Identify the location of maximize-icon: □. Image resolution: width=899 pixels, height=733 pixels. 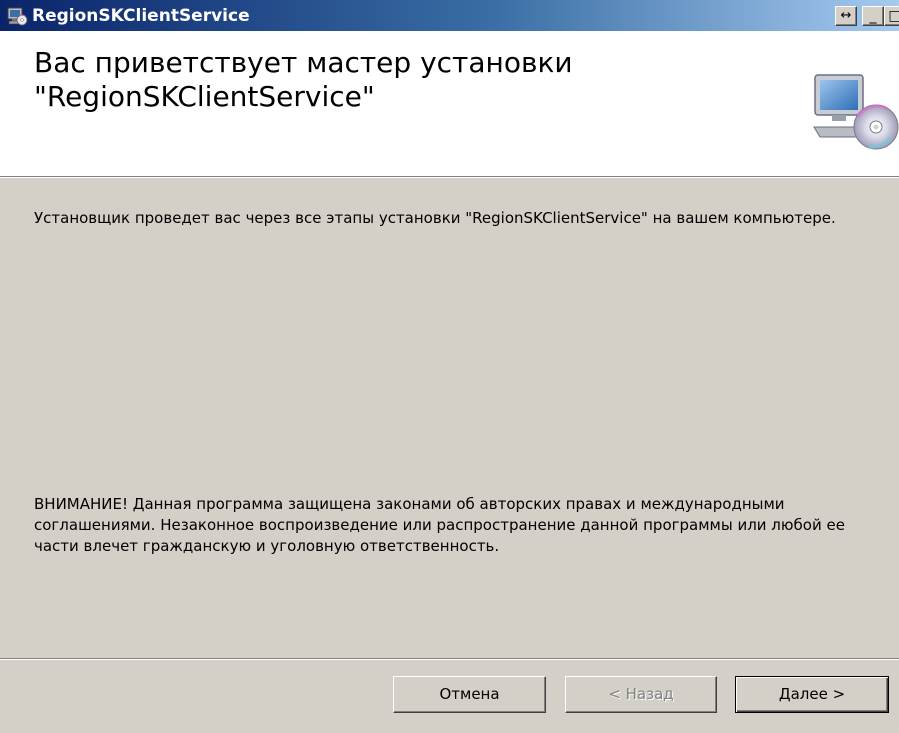
(893, 16).